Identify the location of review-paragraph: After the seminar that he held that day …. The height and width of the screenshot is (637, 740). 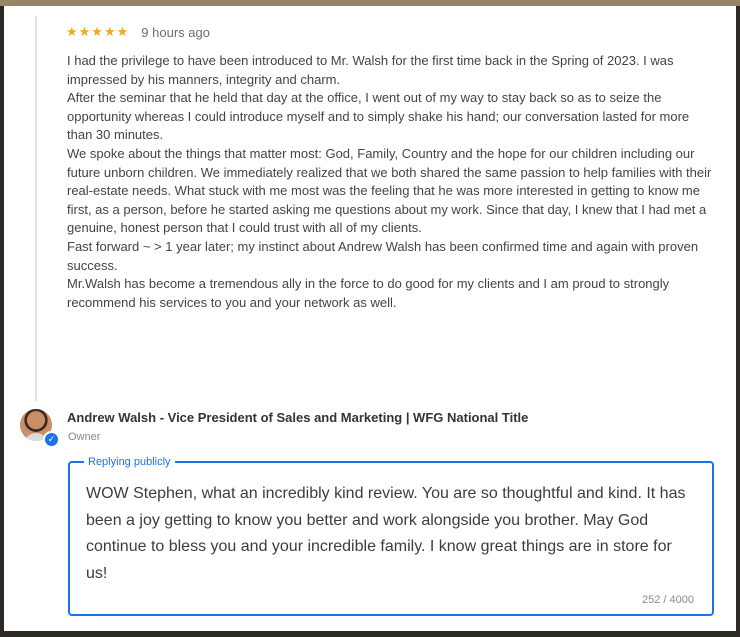
(378, 116).